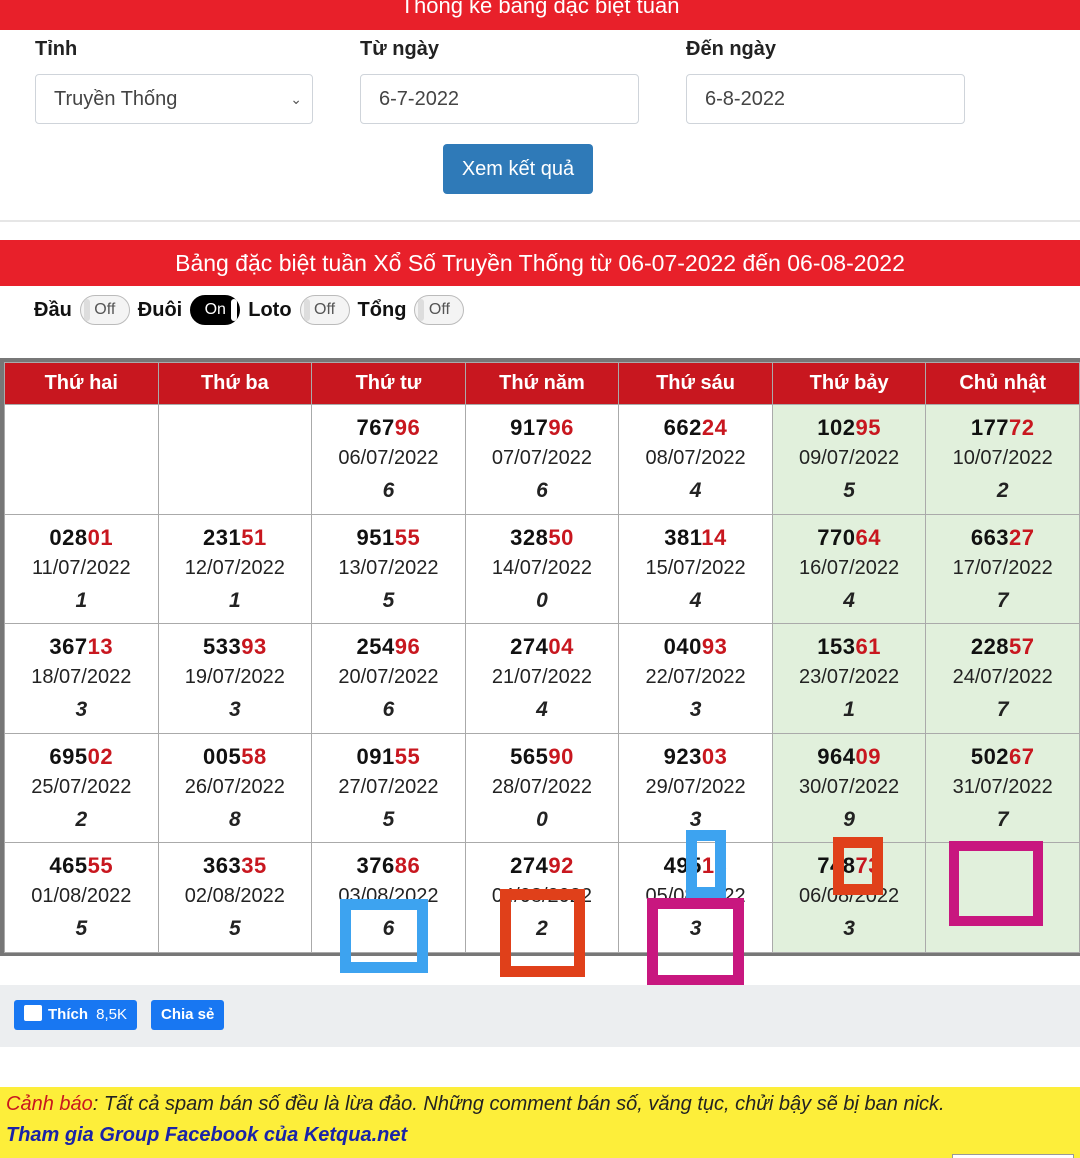  I want to click on draw-date: 19/07/2022, so click(234, 677).